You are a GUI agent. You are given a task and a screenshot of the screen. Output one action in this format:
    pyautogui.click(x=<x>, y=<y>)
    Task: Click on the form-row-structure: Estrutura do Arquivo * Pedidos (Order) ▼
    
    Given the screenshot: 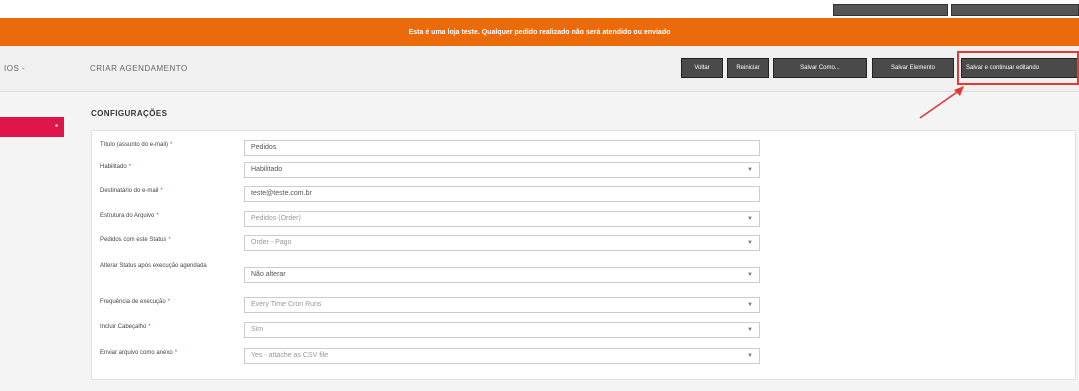 What is the action you would take?
    pyautogui.click(x=430, y=219)
    